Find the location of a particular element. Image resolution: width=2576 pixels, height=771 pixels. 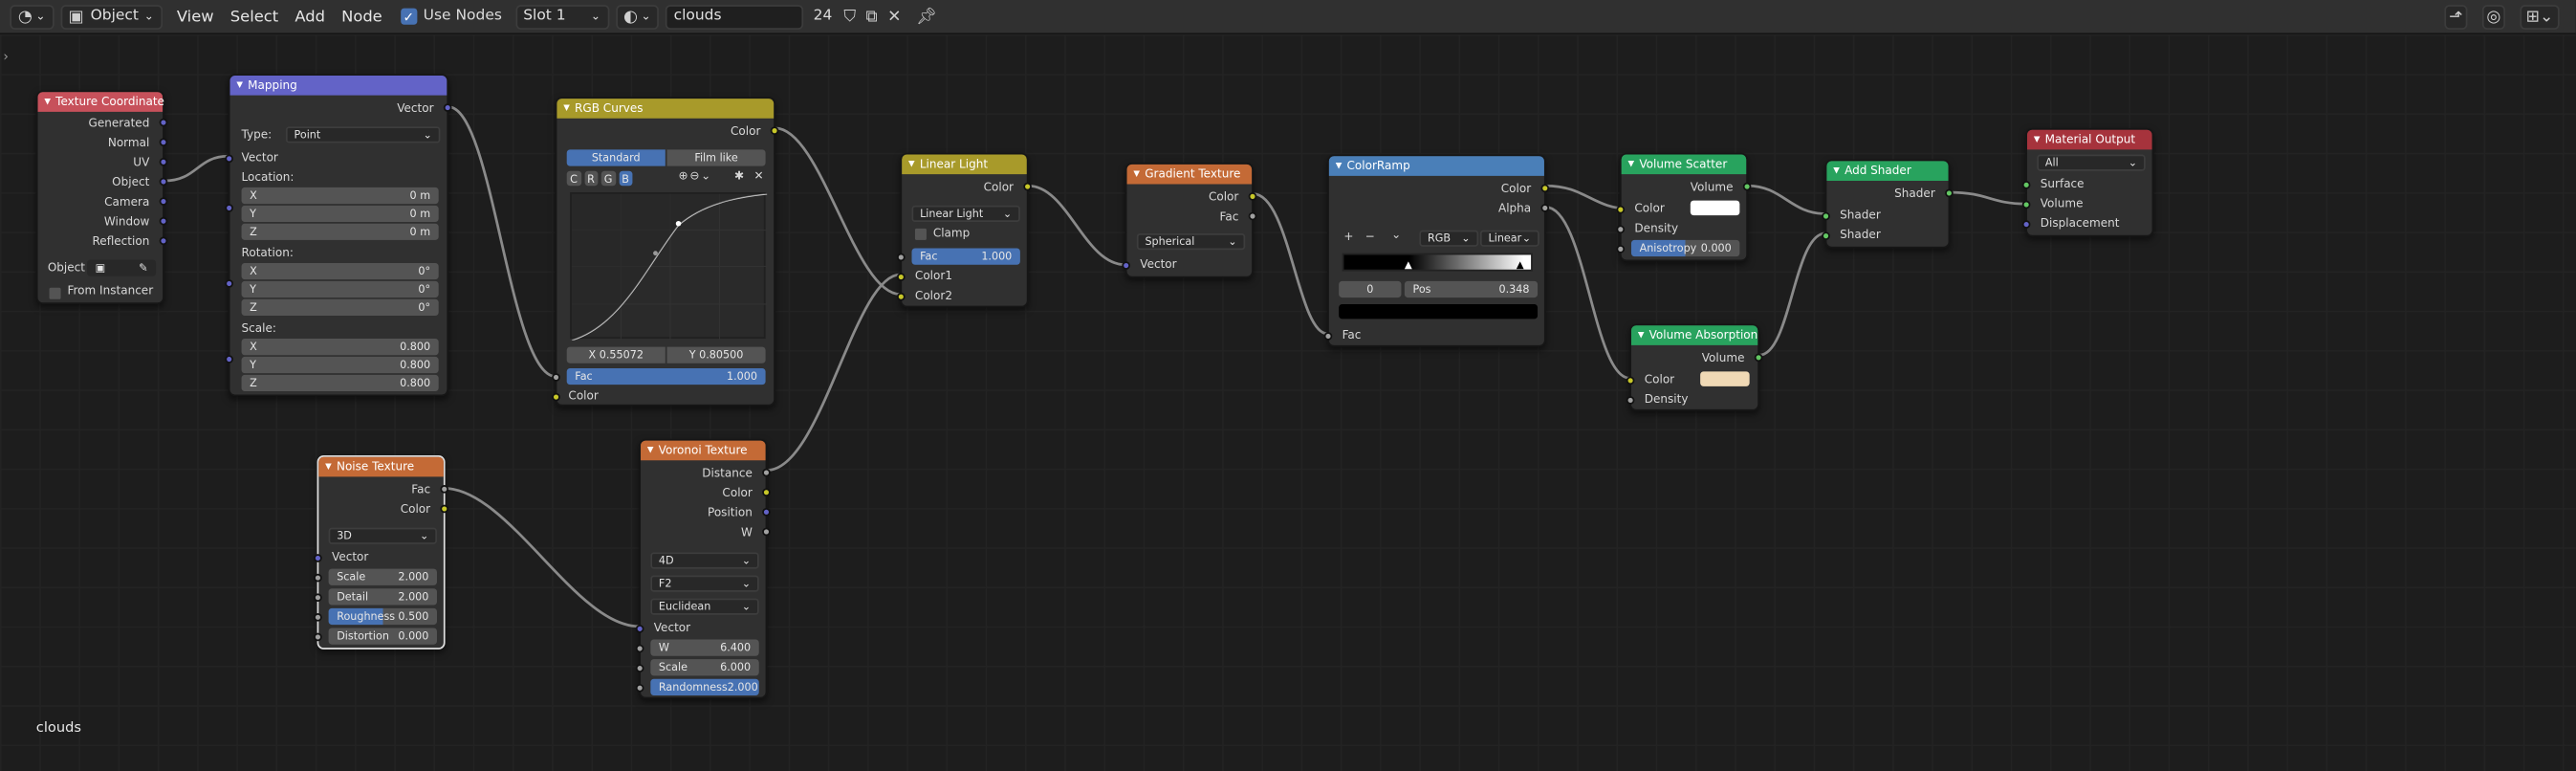

user-count: 24 is located at coordinates (823, 17).